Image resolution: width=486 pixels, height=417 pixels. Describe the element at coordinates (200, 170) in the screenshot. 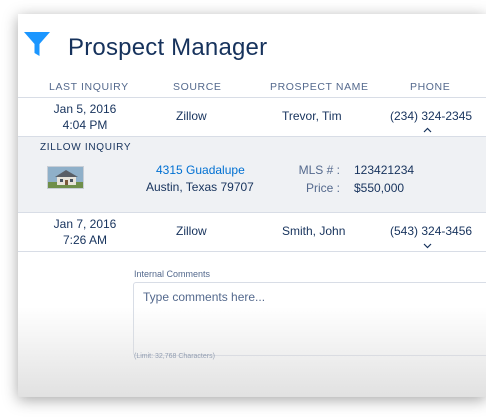

I see `property-address-link: 4315 Guadalupe` at that location.